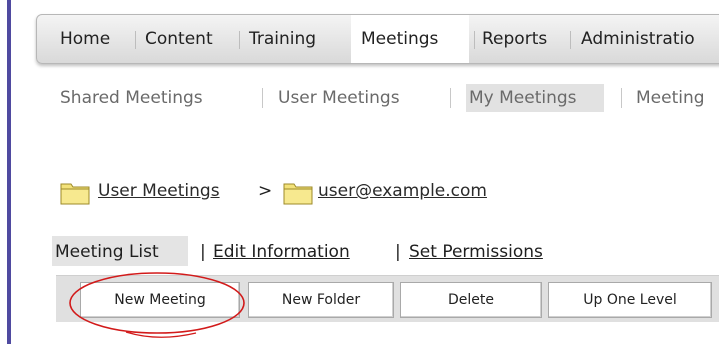 The width and height of the screenshot is (719, 344). Describe the element at coordinates (131, 98) in the screenshot. I see `subnav-shared-meetings: Shared Meetings` at that location.